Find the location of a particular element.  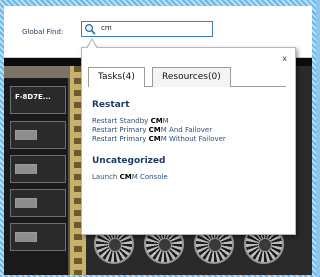

result-restart-standby: Restart Standby CMM is located at coordinates (191, 121).